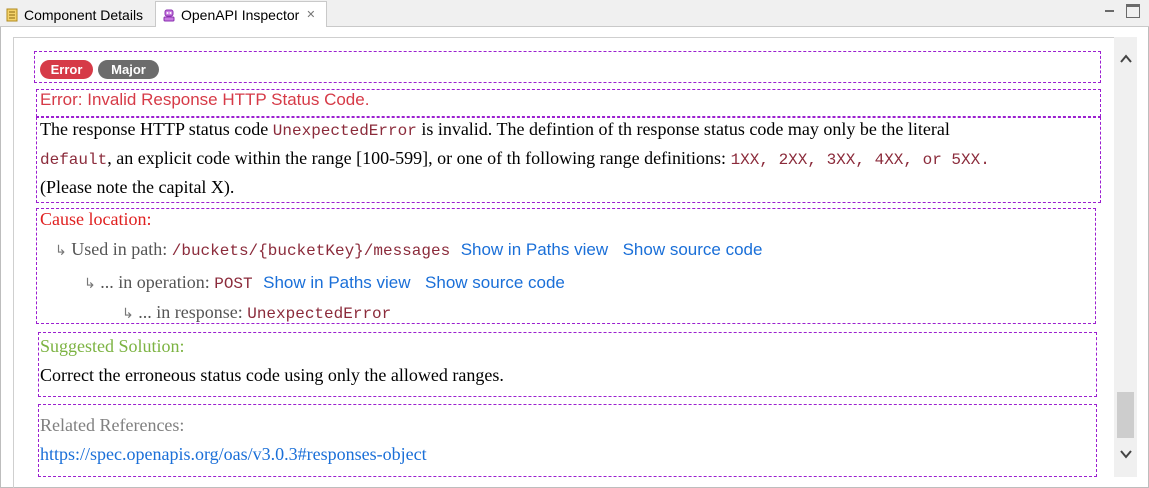 Image resolution: width=1149 pixels, height=488 pixels. What do you see at coordinates (319, 314) in the screenshot?
I see `response-value: UnexpectedError` at bounding box center [319, 314].